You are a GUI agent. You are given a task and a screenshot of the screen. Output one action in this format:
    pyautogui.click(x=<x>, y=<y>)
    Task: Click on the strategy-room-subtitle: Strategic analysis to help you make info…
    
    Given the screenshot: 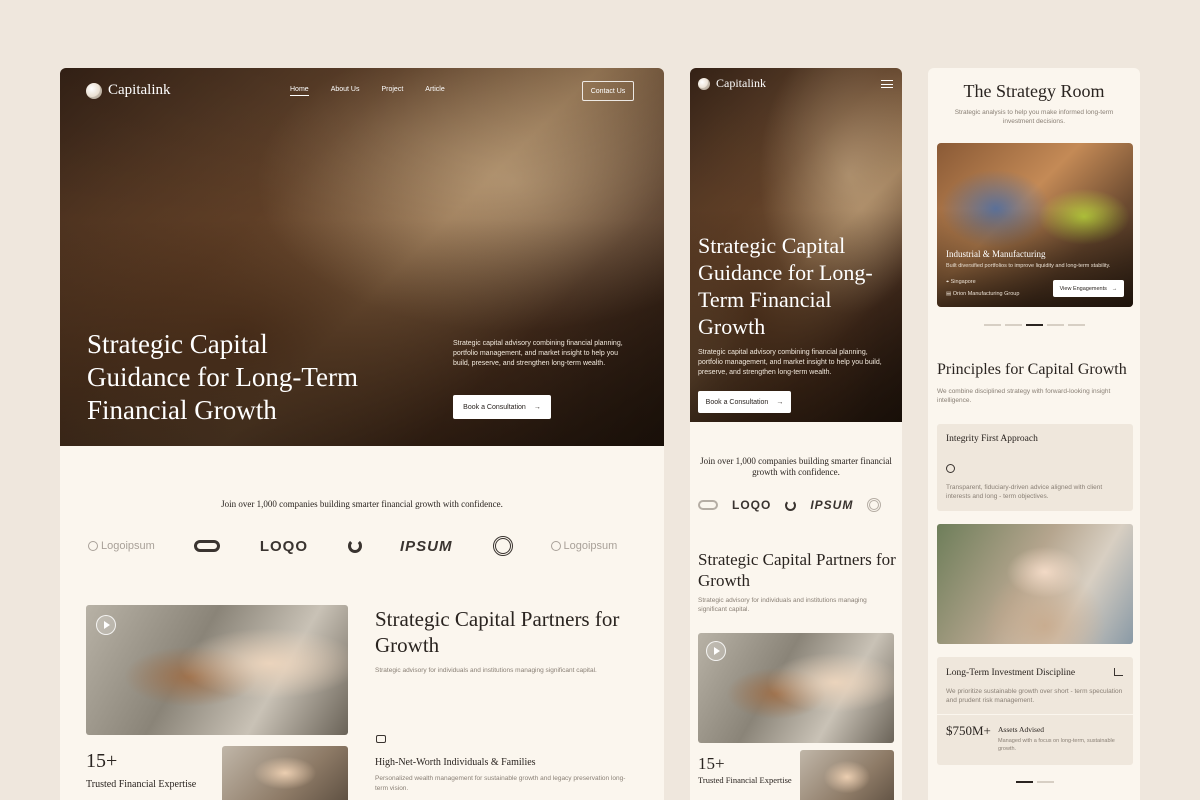 What is the action you would take?
    pyautogui.click(x=1034, y=117)
    